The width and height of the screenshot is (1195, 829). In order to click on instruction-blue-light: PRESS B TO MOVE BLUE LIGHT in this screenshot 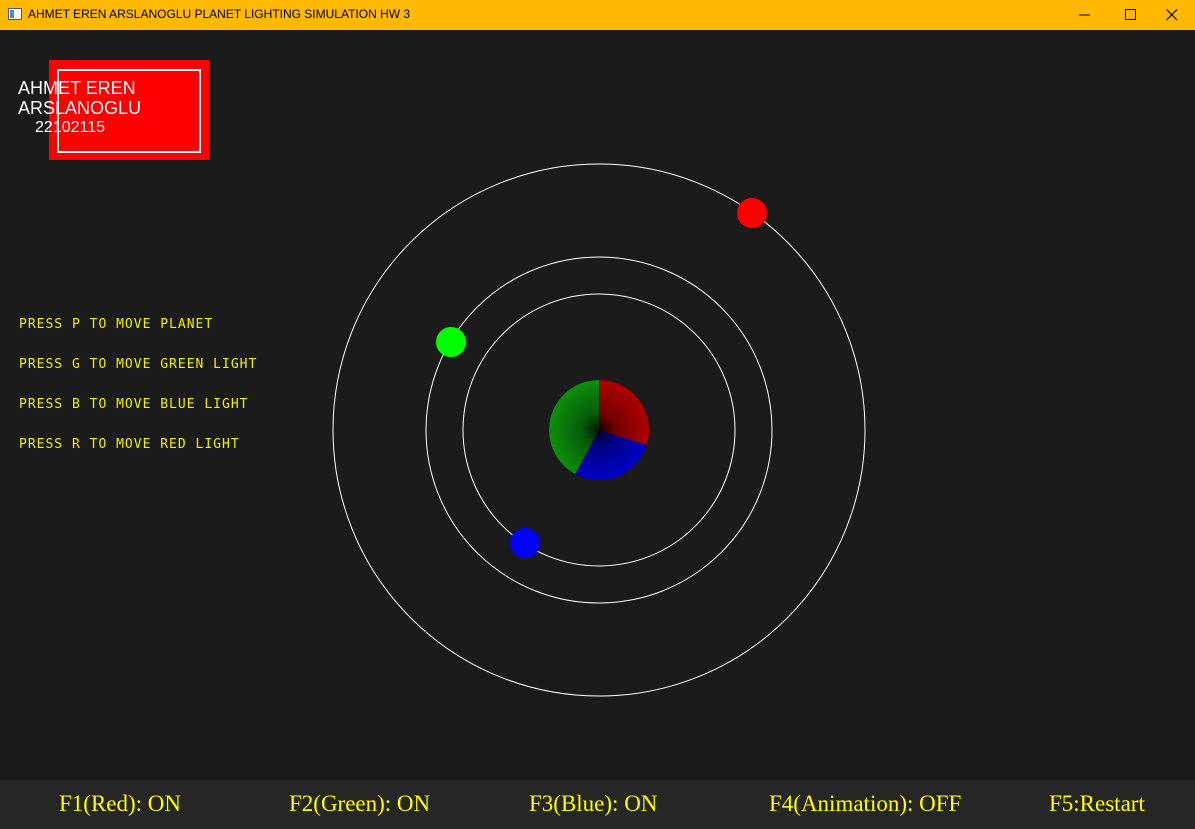, I will do `click(134, 404)`.